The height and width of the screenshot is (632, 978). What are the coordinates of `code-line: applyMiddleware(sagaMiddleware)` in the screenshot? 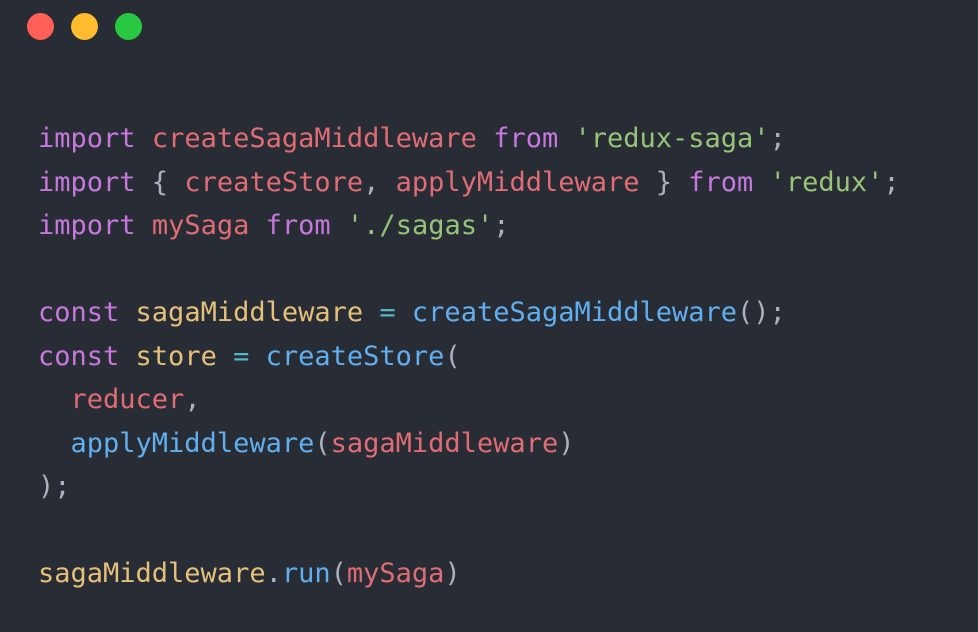 It's located at (469, 444).